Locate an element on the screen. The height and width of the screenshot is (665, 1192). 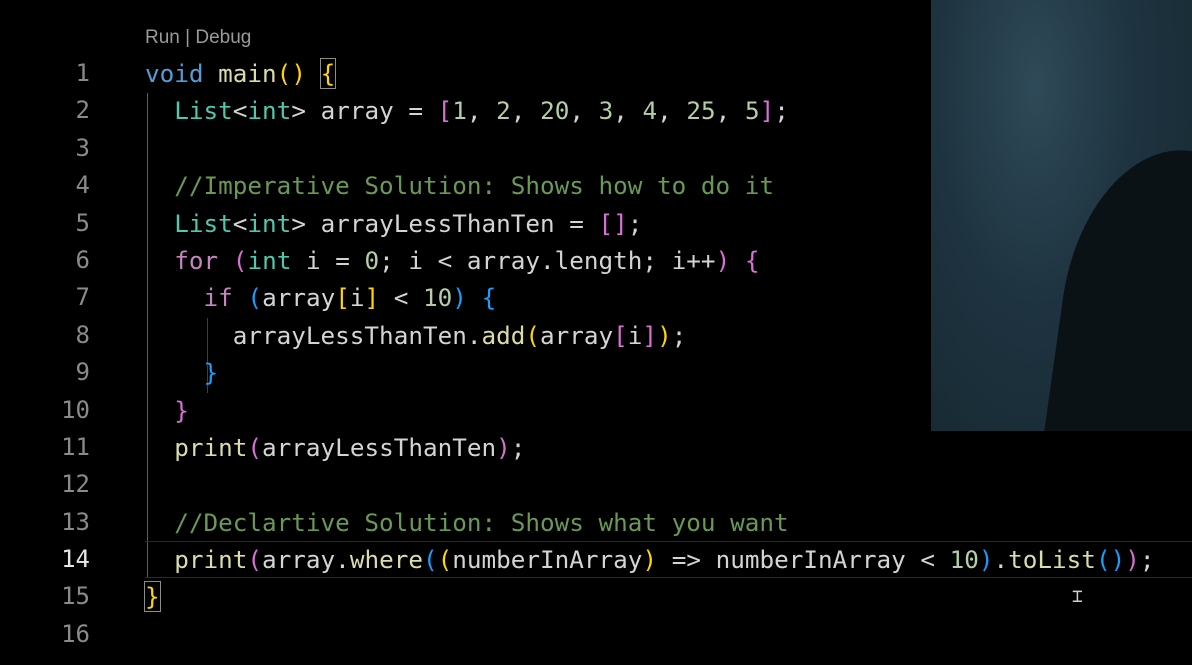
line-number: 8 is located at coordinates (82, 334).